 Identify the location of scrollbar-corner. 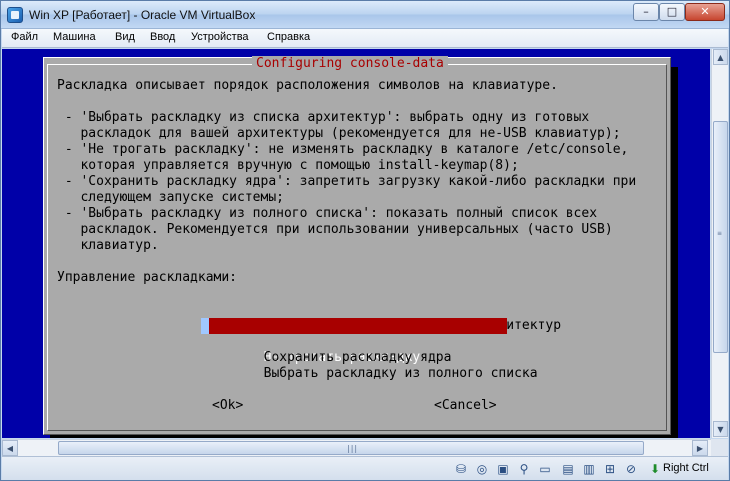
(719, 447).